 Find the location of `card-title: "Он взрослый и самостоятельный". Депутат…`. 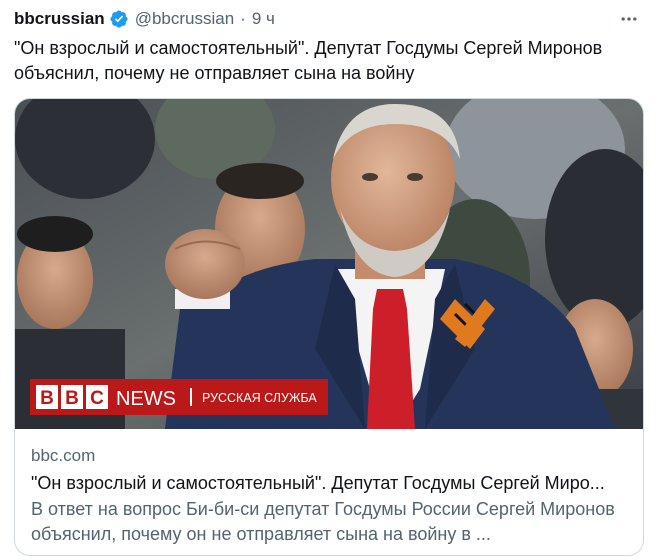

card-title: "Он взрослый и самостоятельный". Депутат… is located at coordinates (318, 483).